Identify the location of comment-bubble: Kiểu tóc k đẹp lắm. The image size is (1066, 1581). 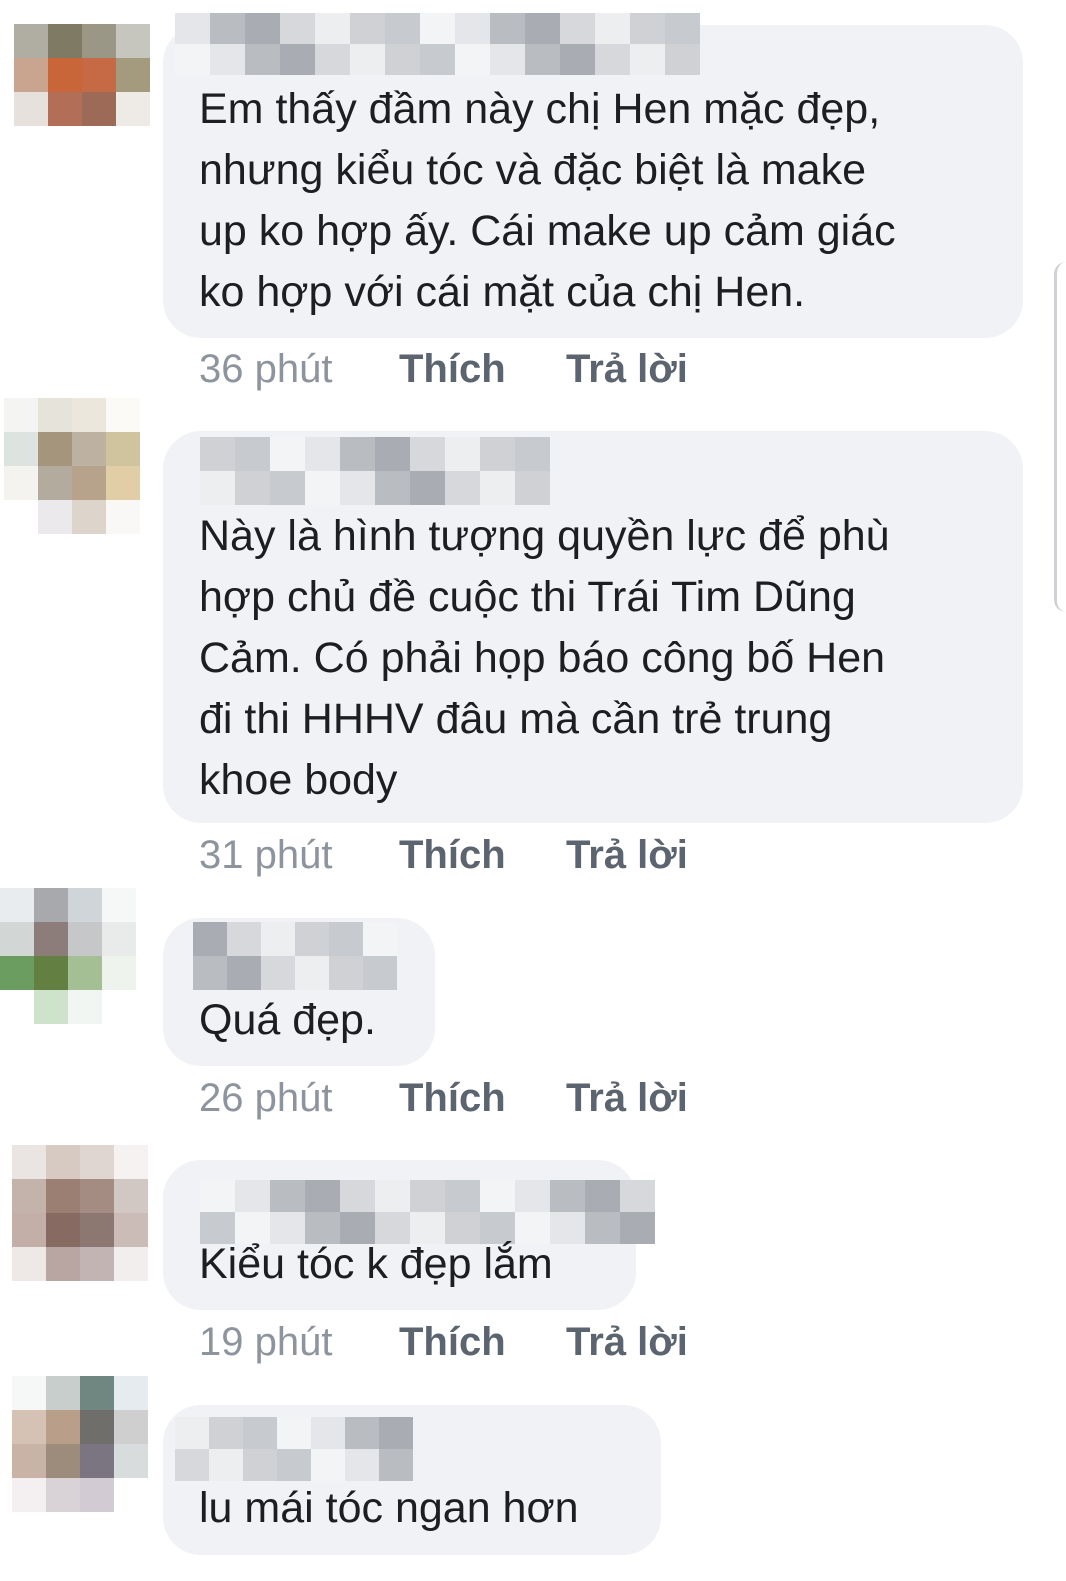
(409, 1235).